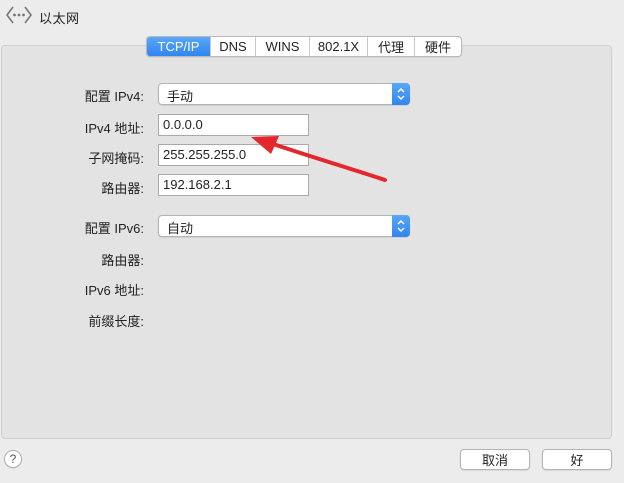 The image size is (624, 483). Describe the element at coordinates (114, 128) in the screenshot. I see `ipv4-address-label: IPv4 地址:` at that location.